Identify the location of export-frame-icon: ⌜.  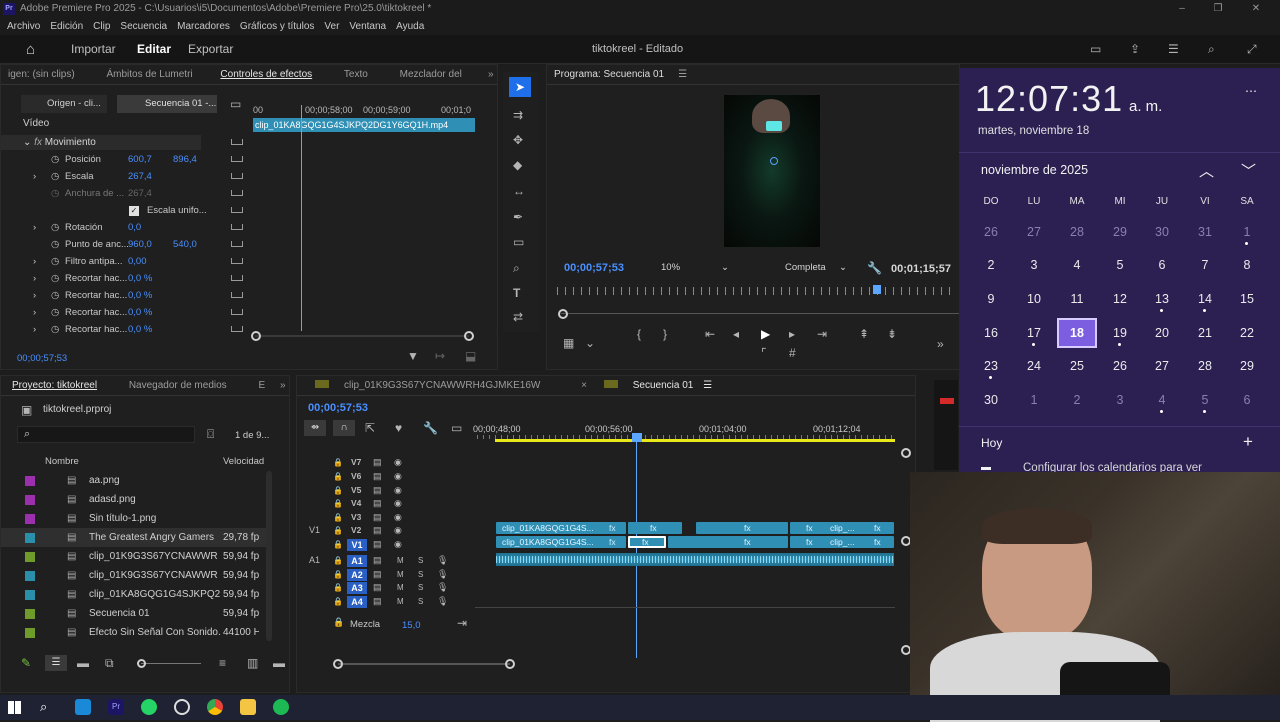
(764, 353).